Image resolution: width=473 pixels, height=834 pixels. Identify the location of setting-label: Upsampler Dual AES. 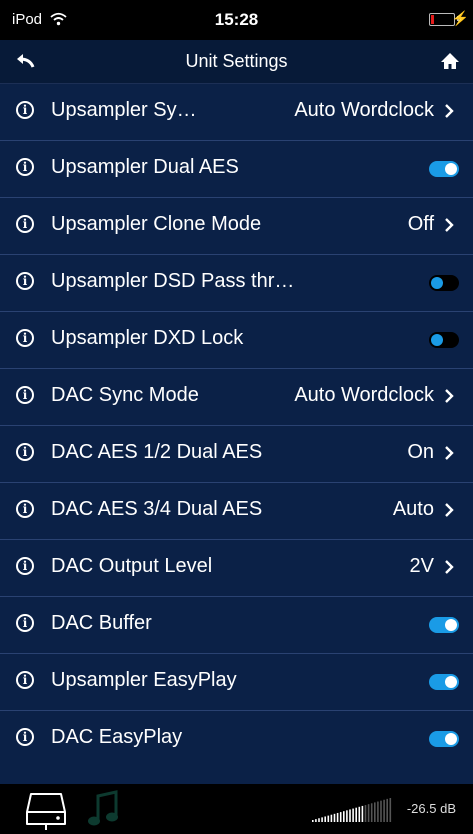
(145, 167).